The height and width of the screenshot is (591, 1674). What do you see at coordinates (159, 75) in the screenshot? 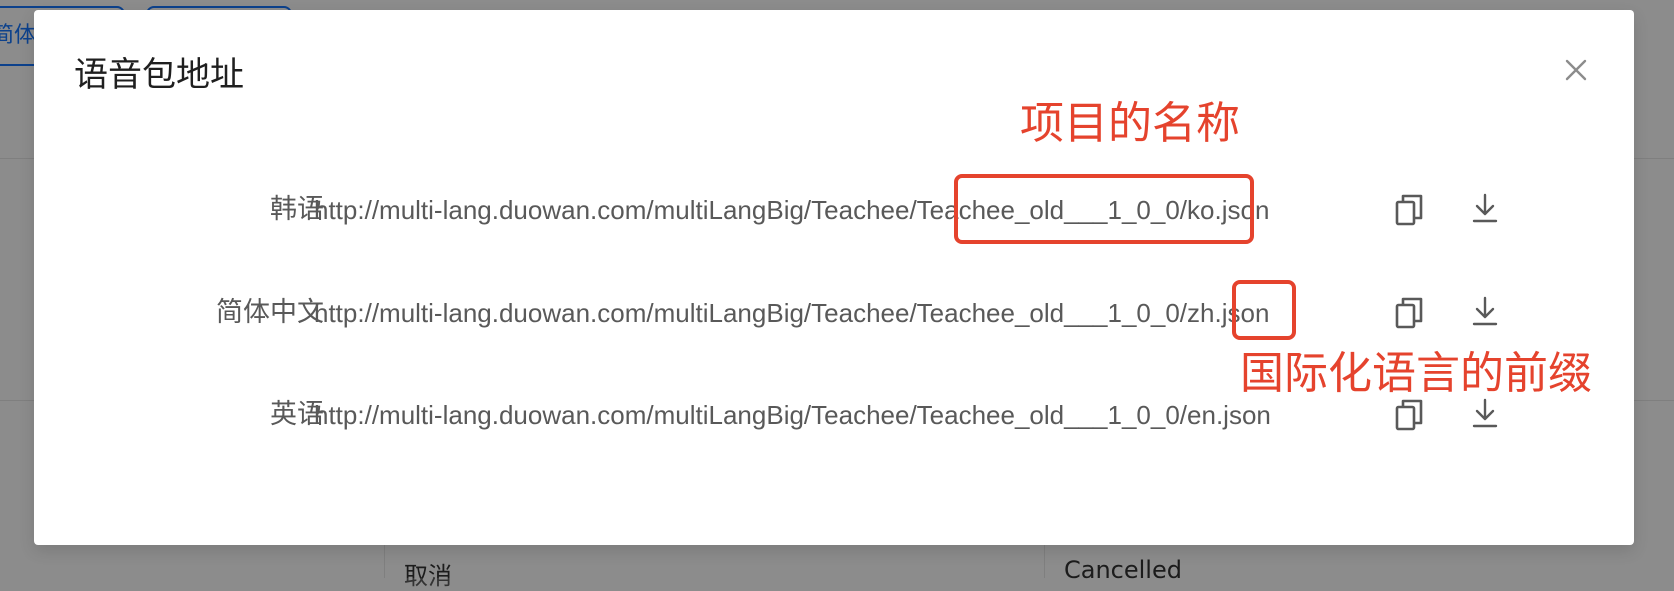
I see `dialog-title: 语音包地址` at bounding box center [159, 75].